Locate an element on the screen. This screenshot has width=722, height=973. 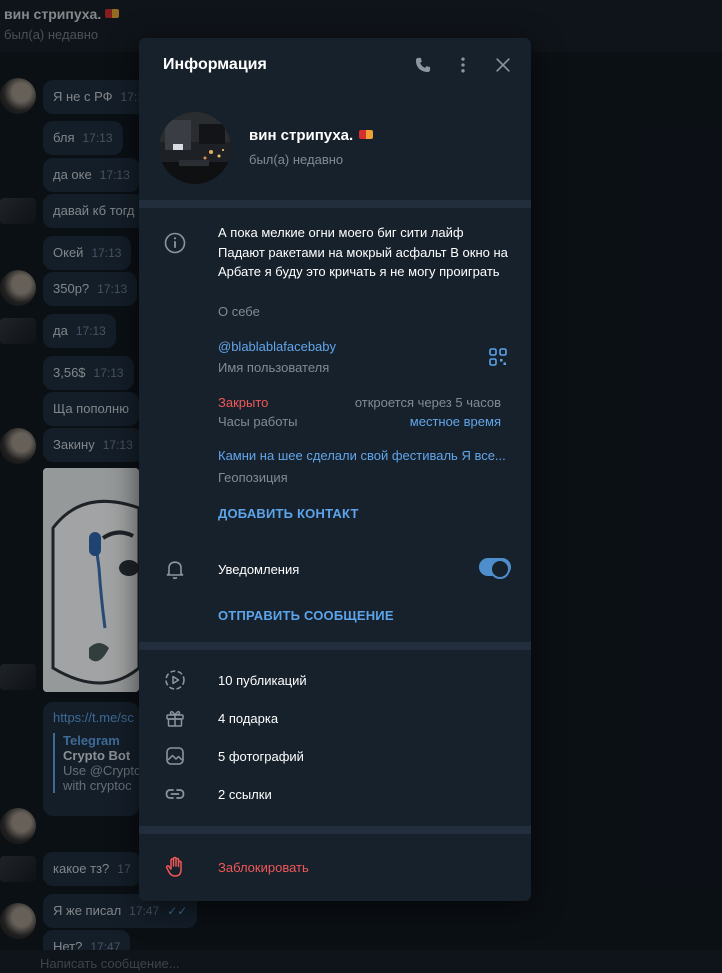
night-city-photo is located at coordinates (195, 148).